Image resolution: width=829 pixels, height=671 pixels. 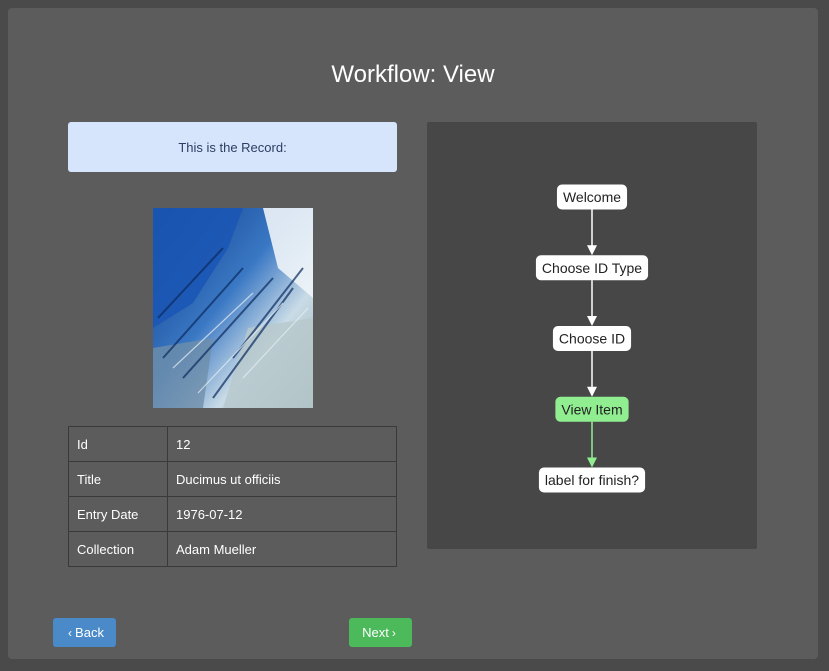 I want to click on chevron-left-icon: ‹, so click(x=70, y=632).